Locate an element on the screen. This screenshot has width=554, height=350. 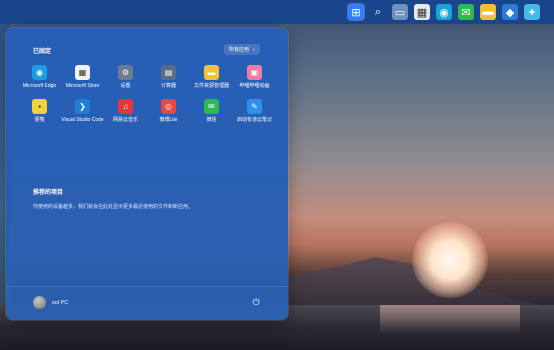
pinned-app: ✎ 启动有道云笔记 is located at coordinates (254, 111).